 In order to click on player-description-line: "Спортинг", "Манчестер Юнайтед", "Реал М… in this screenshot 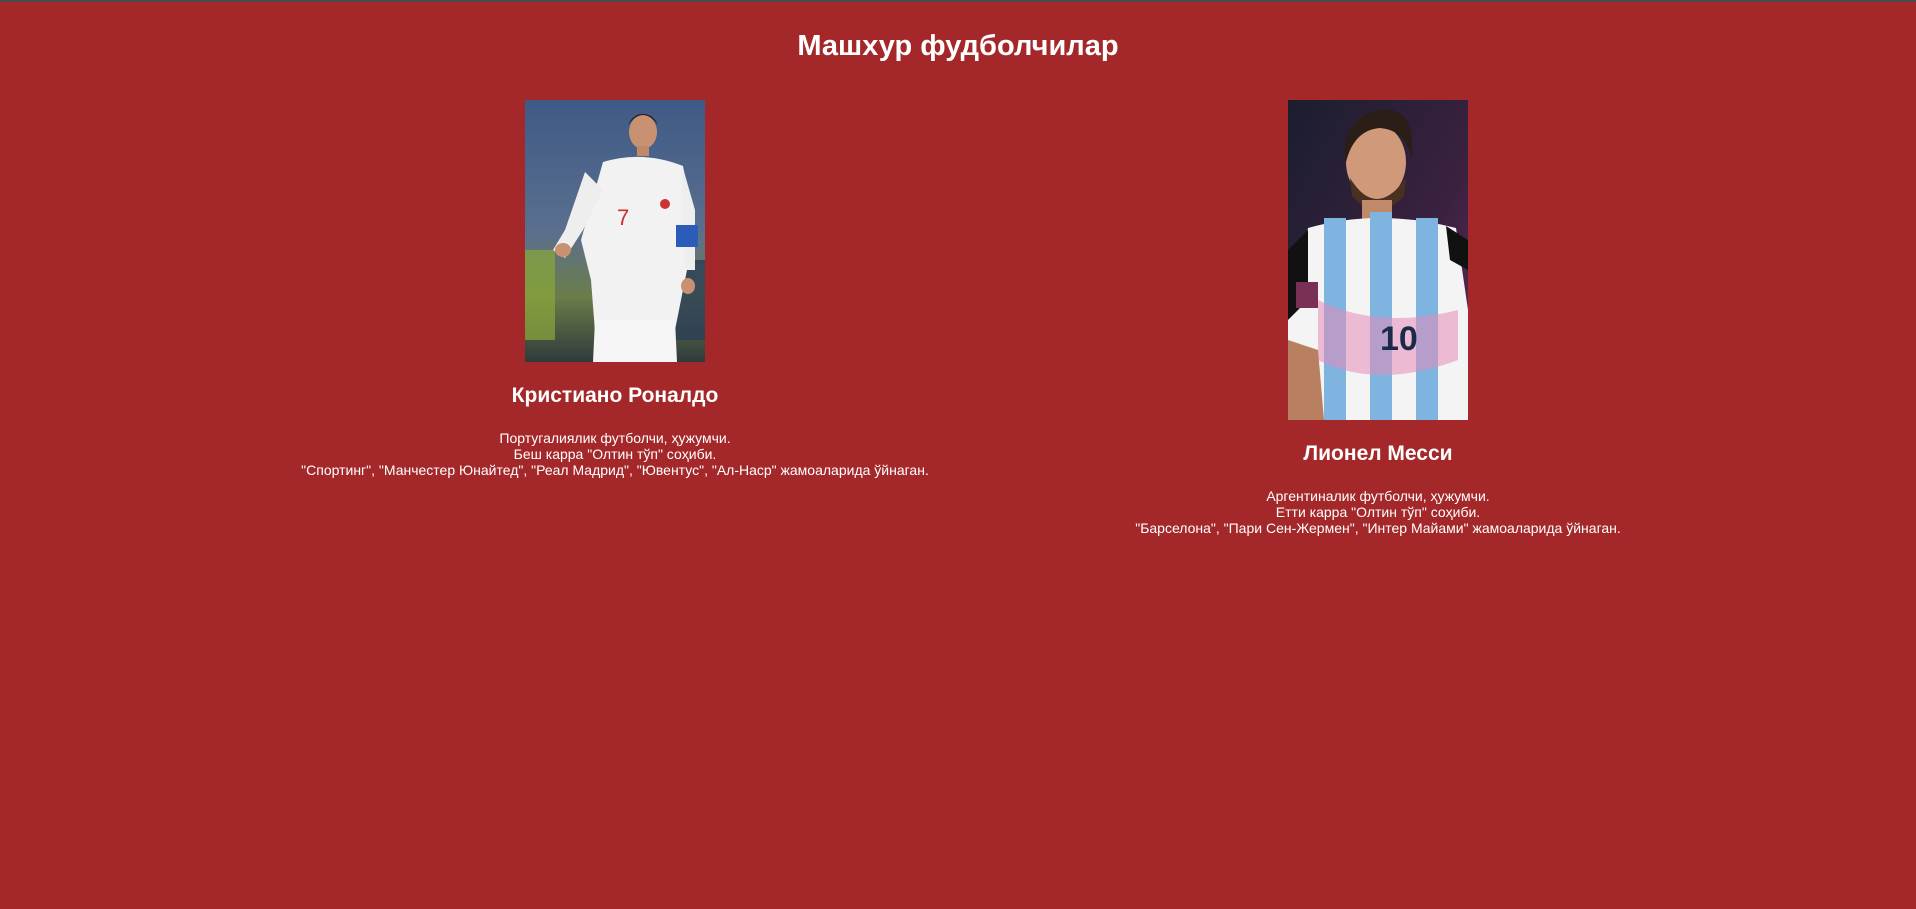, I will do `click(615, 470)`.